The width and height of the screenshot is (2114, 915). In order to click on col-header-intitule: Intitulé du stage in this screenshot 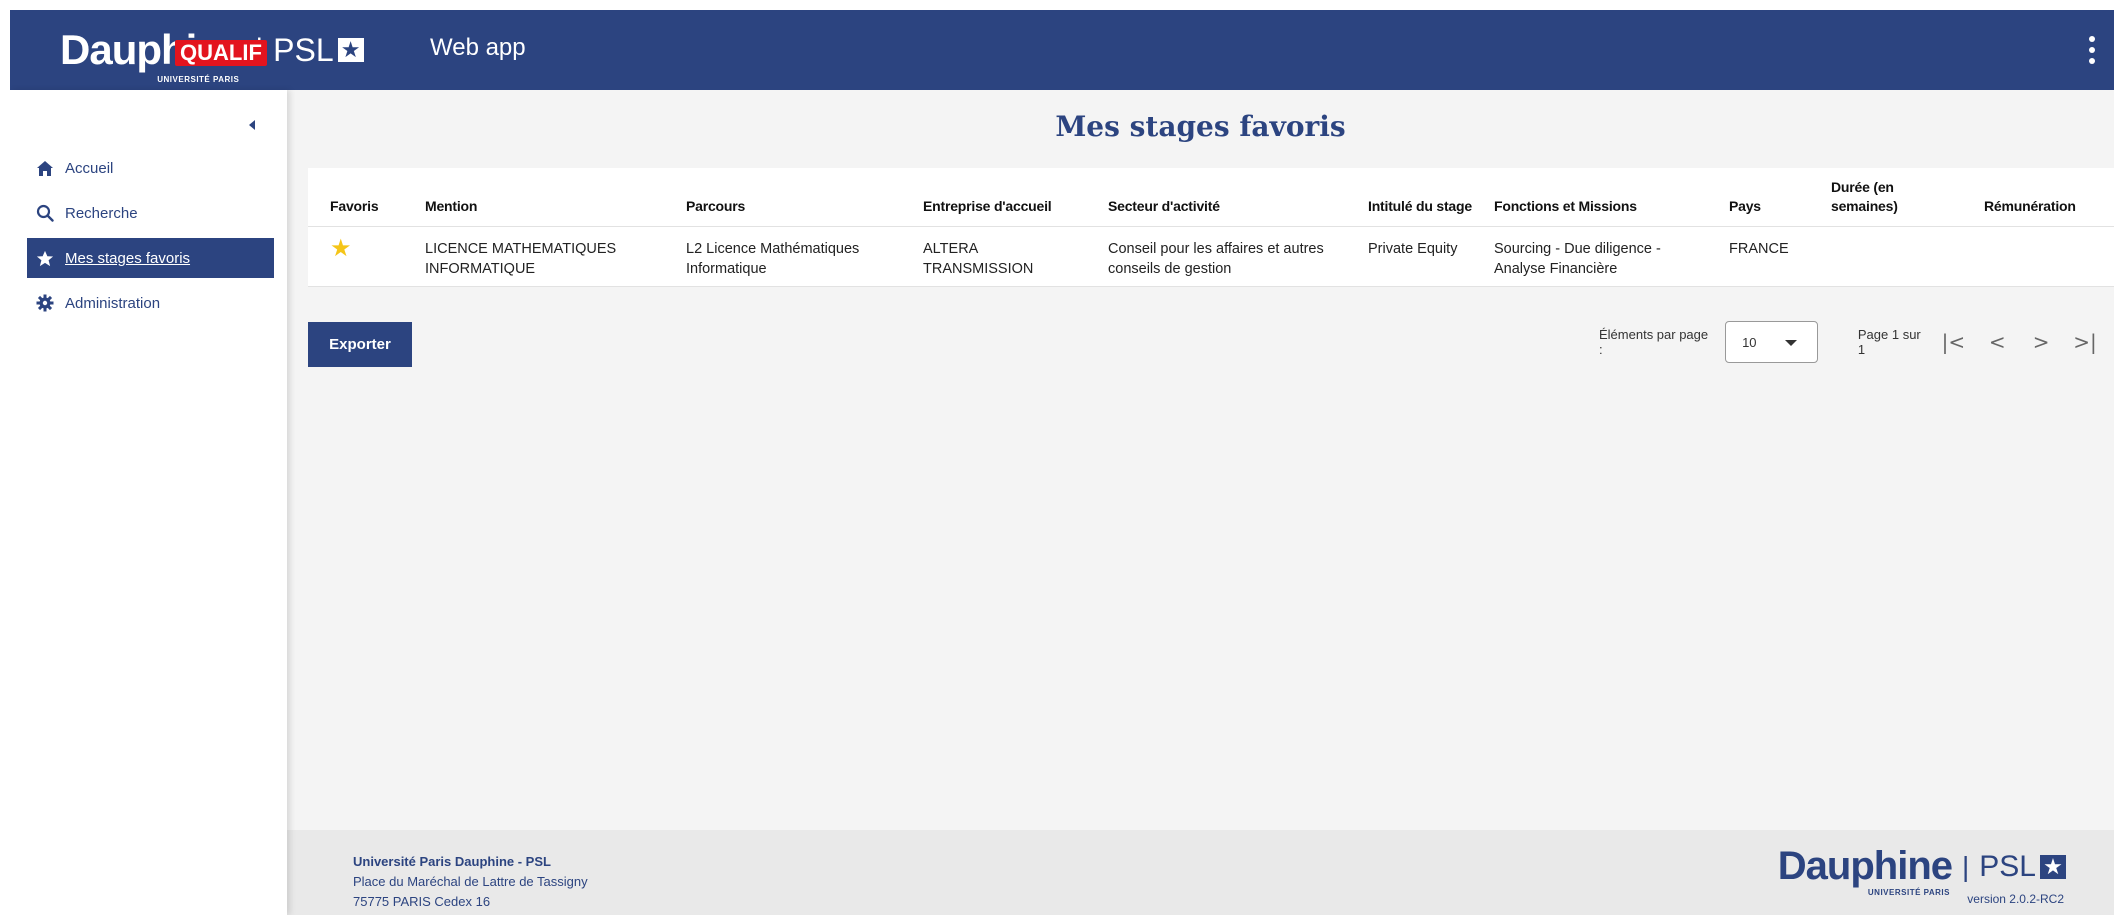, I will do `click(1409, 197)`.